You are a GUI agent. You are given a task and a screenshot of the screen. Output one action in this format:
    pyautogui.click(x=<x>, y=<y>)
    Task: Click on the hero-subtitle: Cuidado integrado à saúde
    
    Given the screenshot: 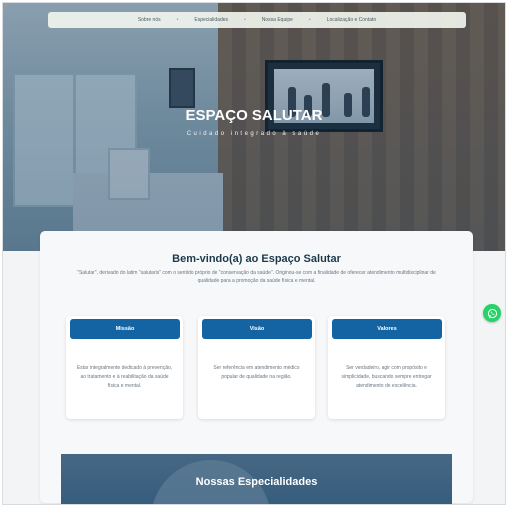 What is the action you would take?
    pyautogui.click(x=254, y=134)
    